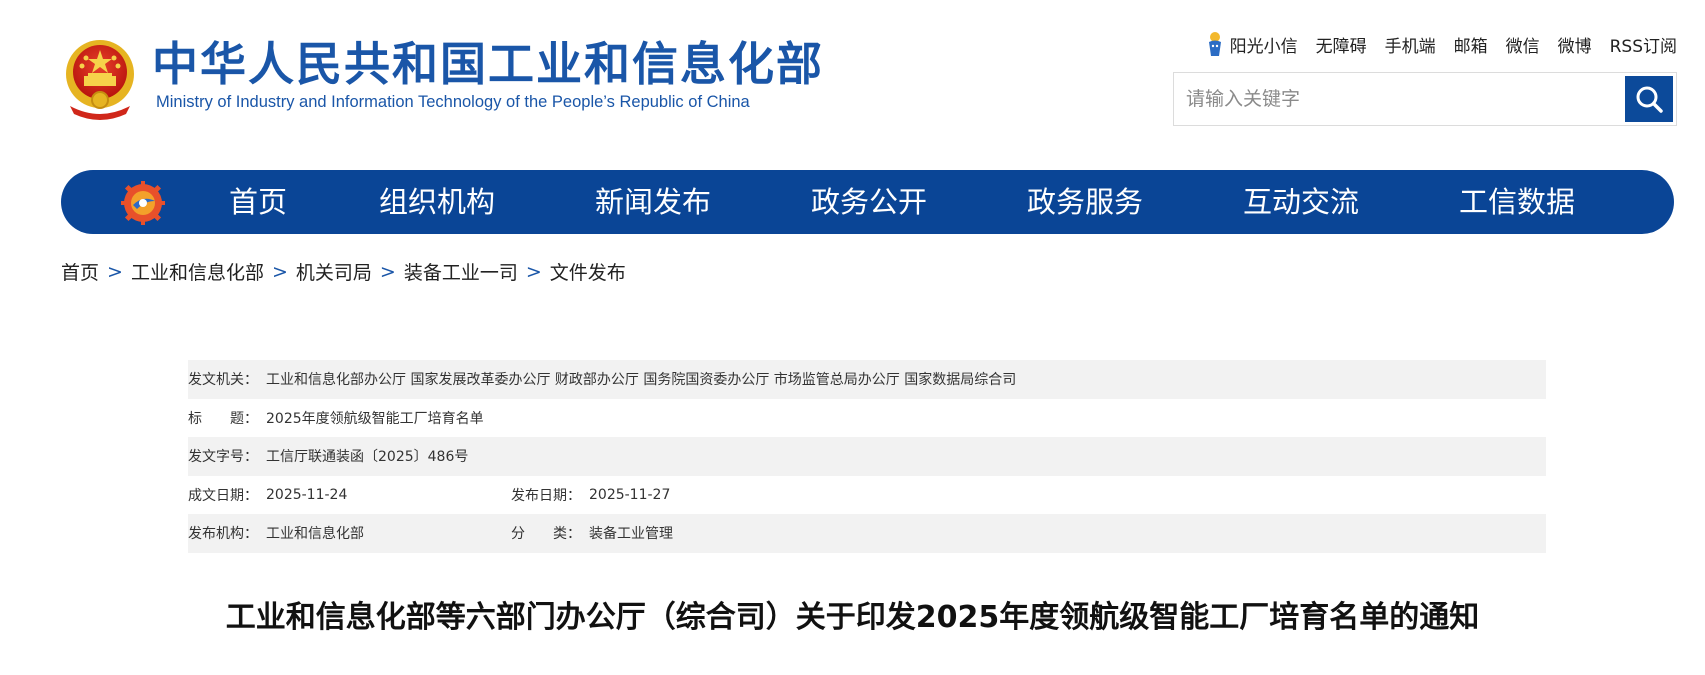 The height and width of the screenshot is (675, 1705). Describe the element at coordinates (100, 78) in the screenshot. I see `national-emblem-icon` at that location.